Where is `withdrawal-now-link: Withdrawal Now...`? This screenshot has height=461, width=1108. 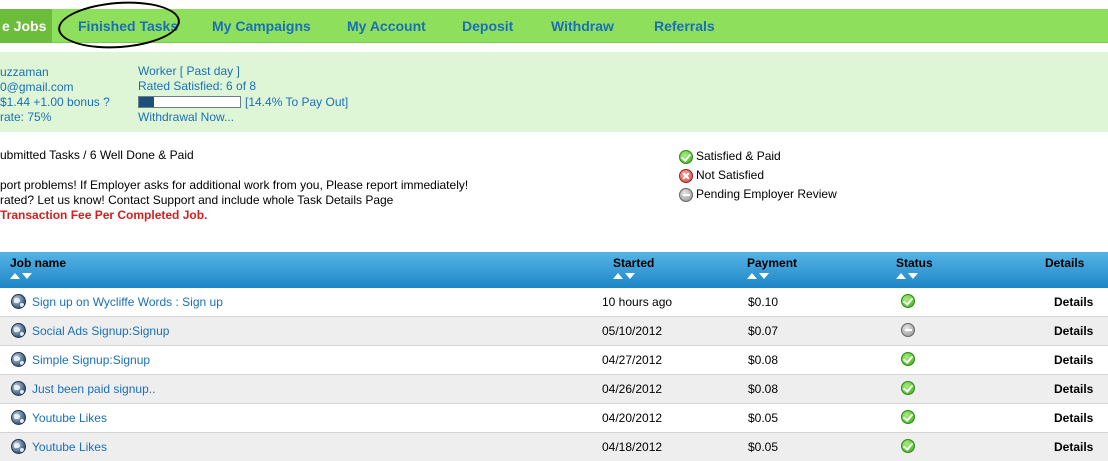
withdrawal-now-link: Withdrawal Now... is located at coordinates (243, 117).